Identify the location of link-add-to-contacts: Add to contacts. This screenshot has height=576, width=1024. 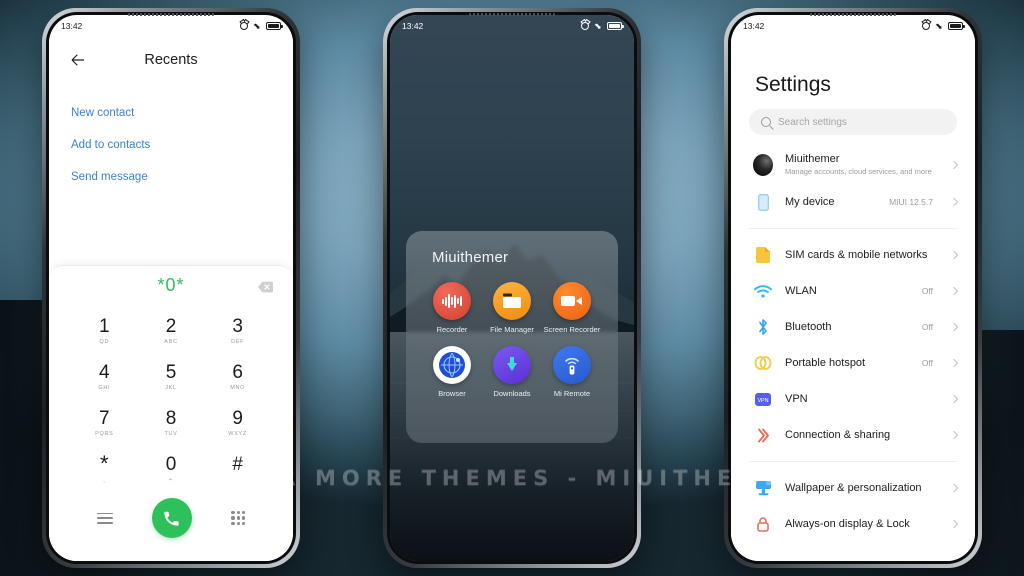
(171, 145).